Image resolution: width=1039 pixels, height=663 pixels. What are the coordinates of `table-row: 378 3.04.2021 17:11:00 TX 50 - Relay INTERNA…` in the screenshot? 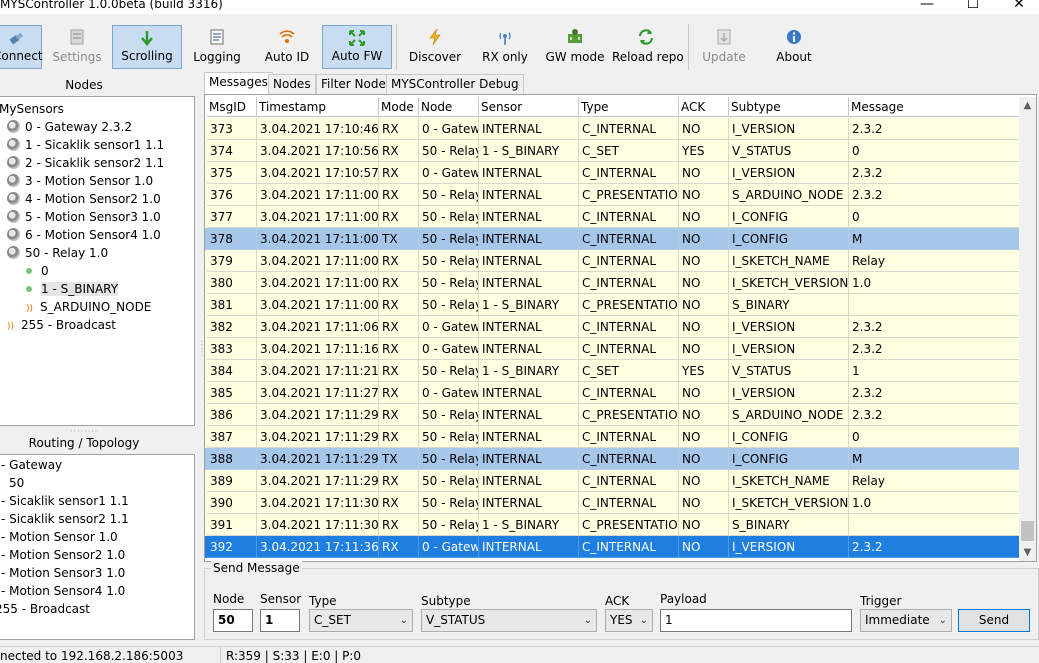 It's located at (613, 239).